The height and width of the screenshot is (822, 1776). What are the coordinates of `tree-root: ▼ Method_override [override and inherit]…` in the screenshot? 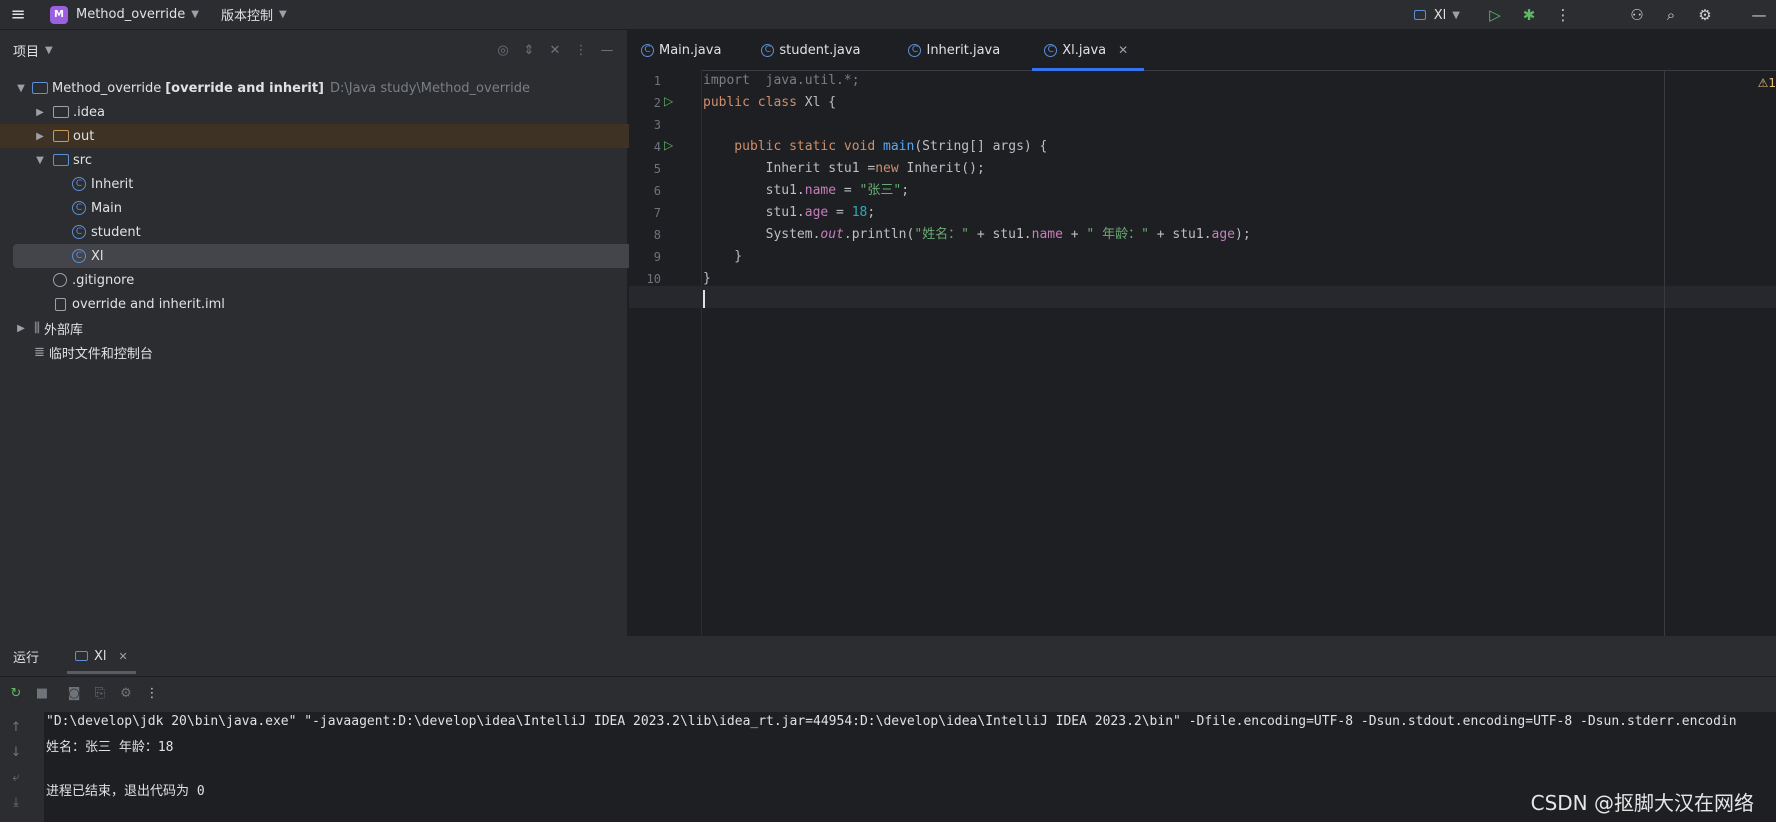 It's located at (321, 88).